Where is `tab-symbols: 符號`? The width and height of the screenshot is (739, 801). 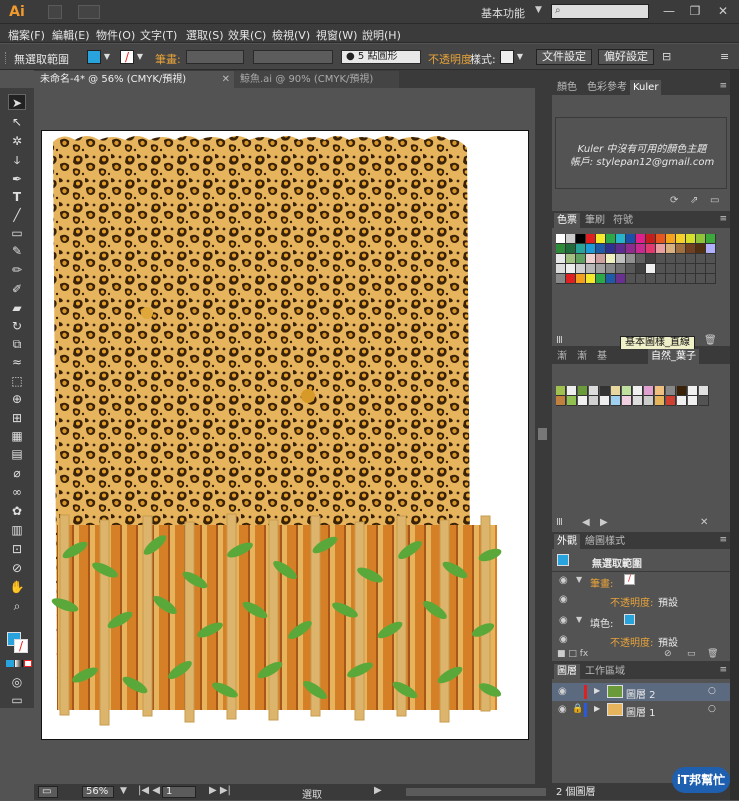 tab-symbols: 符號 is located at coordinates (623, 220).